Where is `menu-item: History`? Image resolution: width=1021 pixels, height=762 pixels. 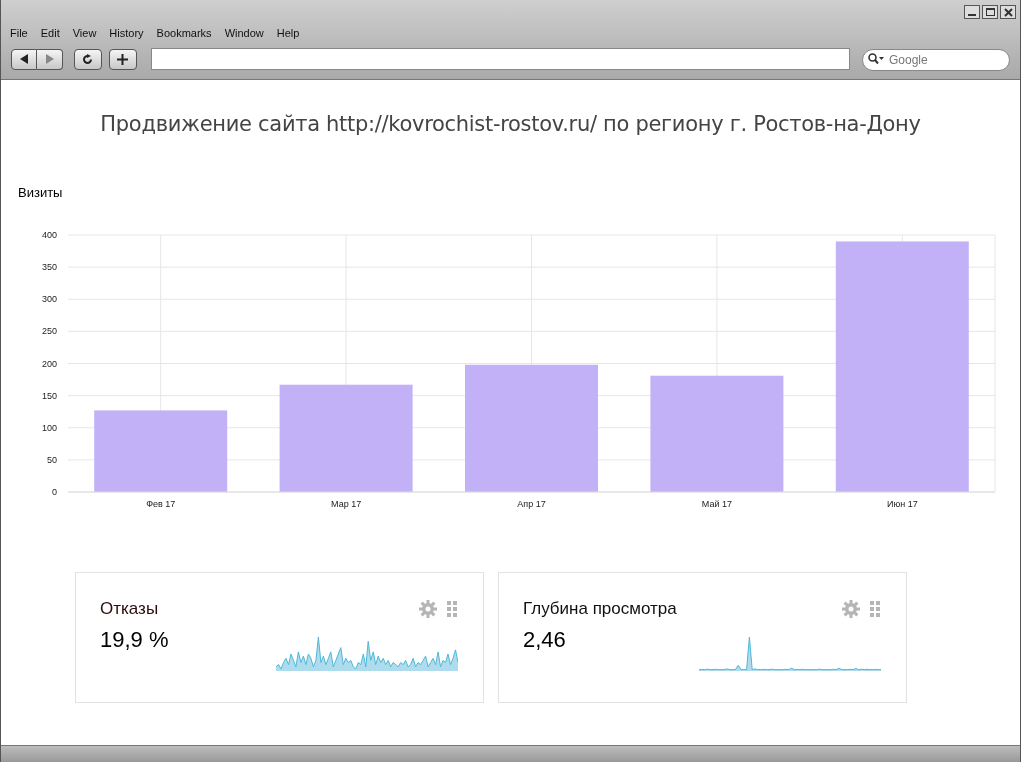
menu-item: History is located at coordinates (126, 33).